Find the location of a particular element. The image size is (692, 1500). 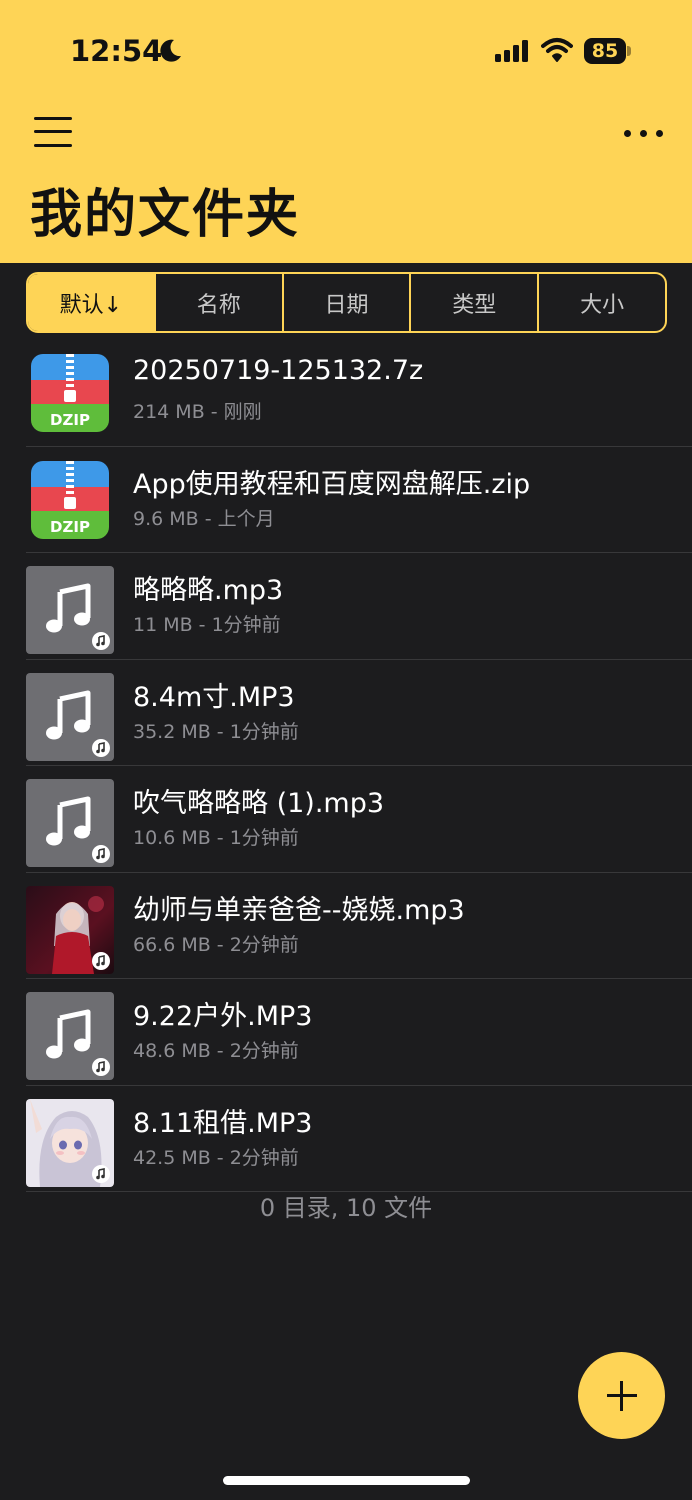

sort-segmented-control: 默认↓ 名称 日期 类型 大小 is located at coordinates (346, 302).